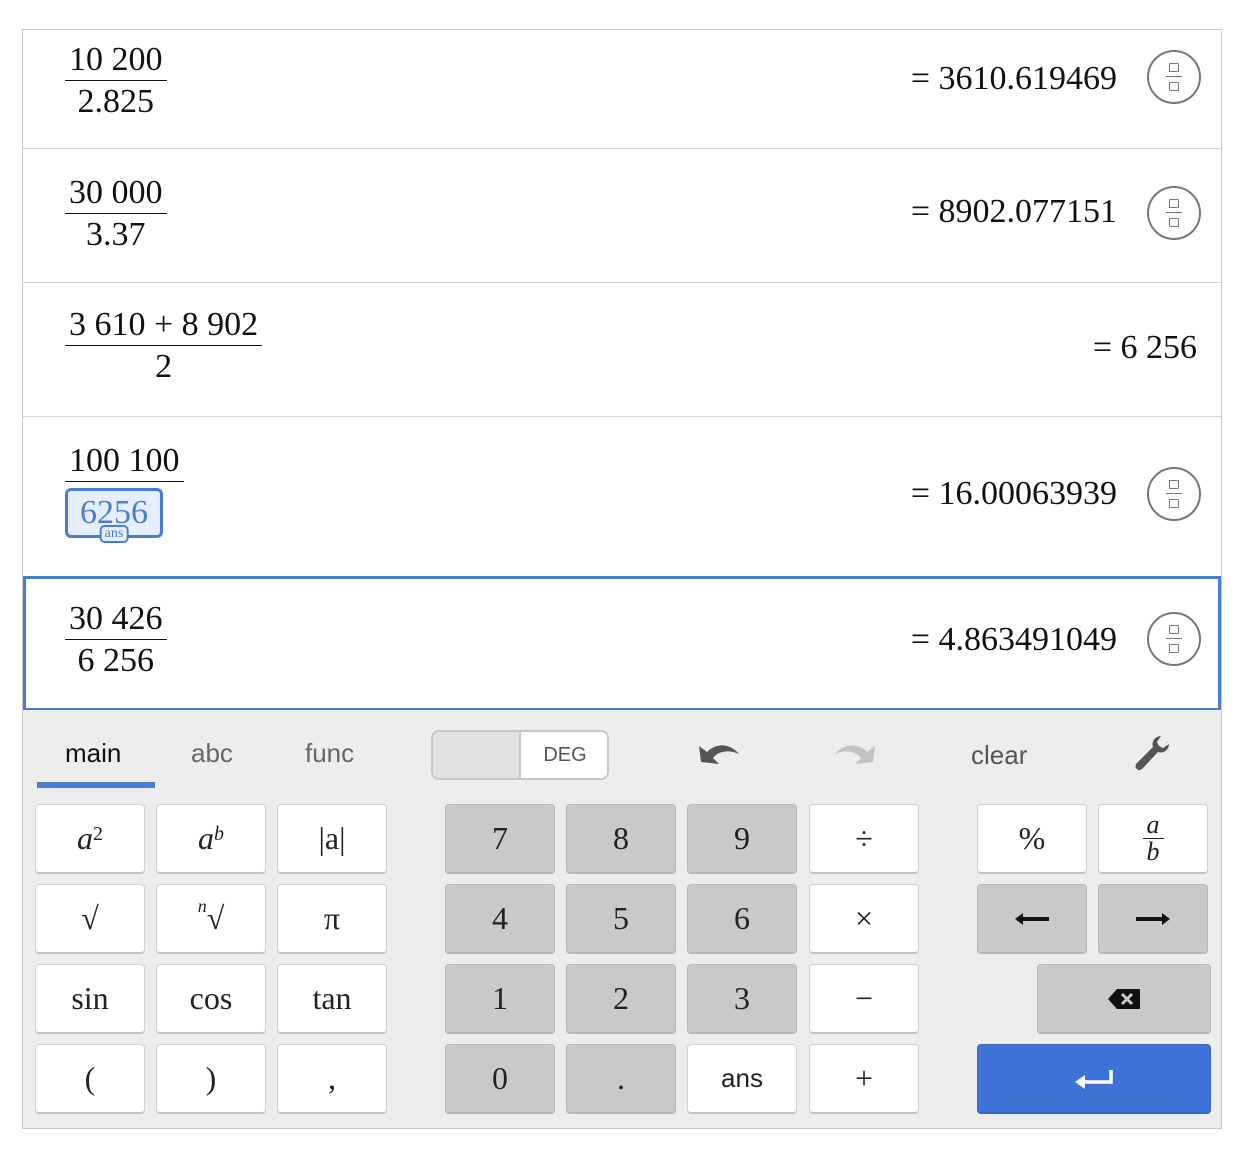  Describe the element at coordinates (1013, 493) in the screenshot. I see `result-value: = 16.00063939` at that location.